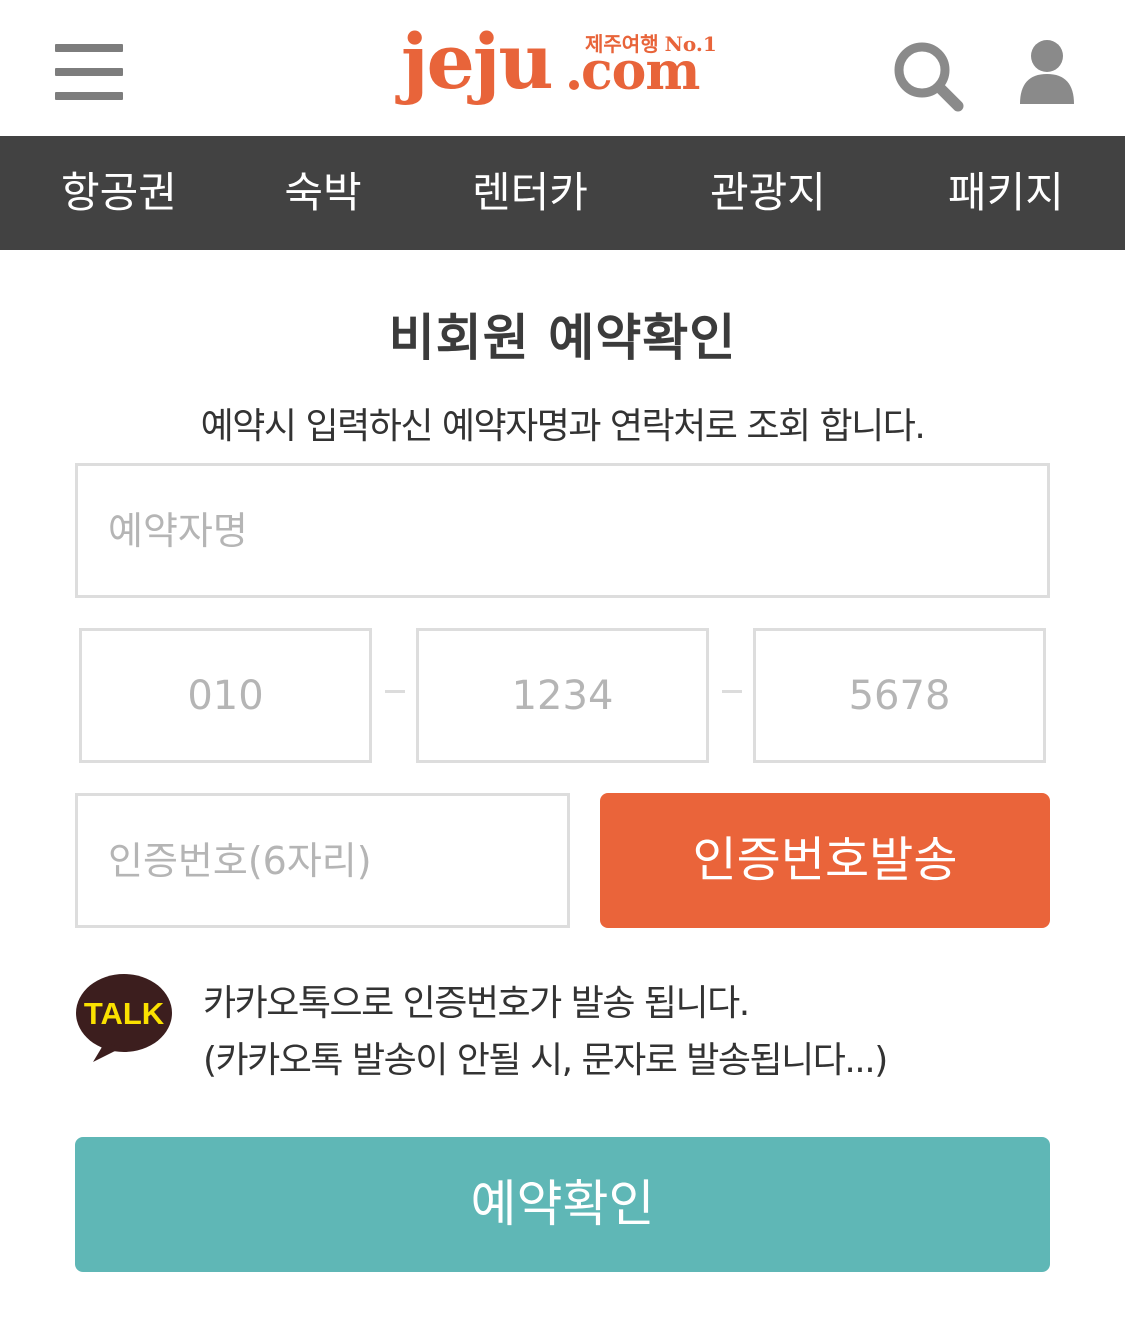  I want to click on verification-code-input, so click(322, 860).